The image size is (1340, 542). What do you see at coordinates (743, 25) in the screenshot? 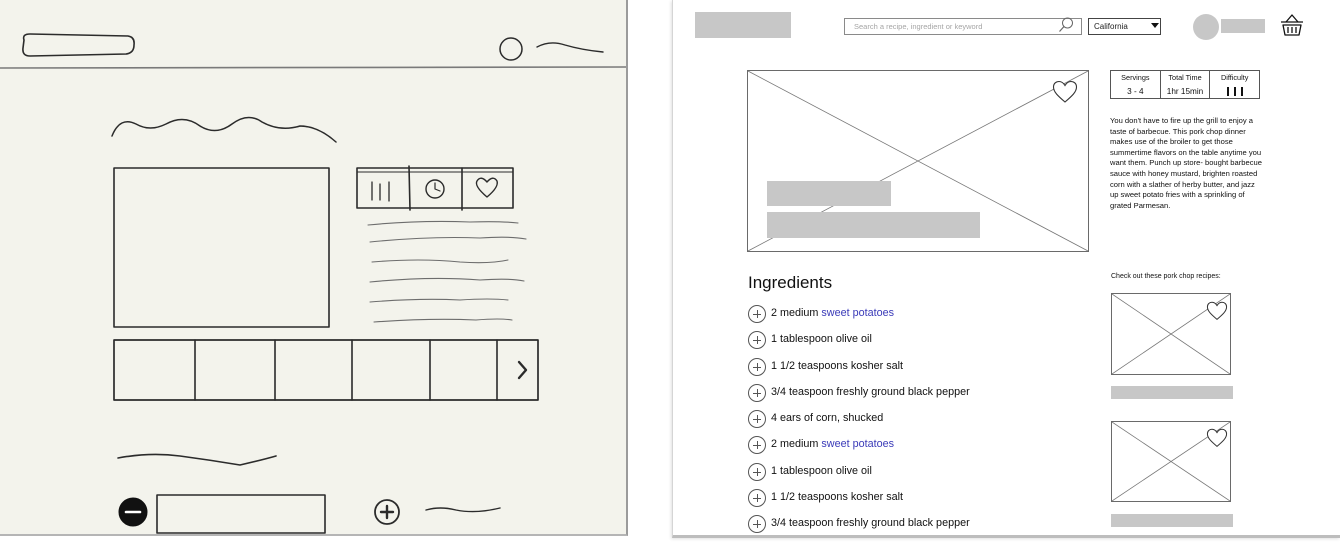
I see `logo-placeholder` at bounding box center [743, 25].